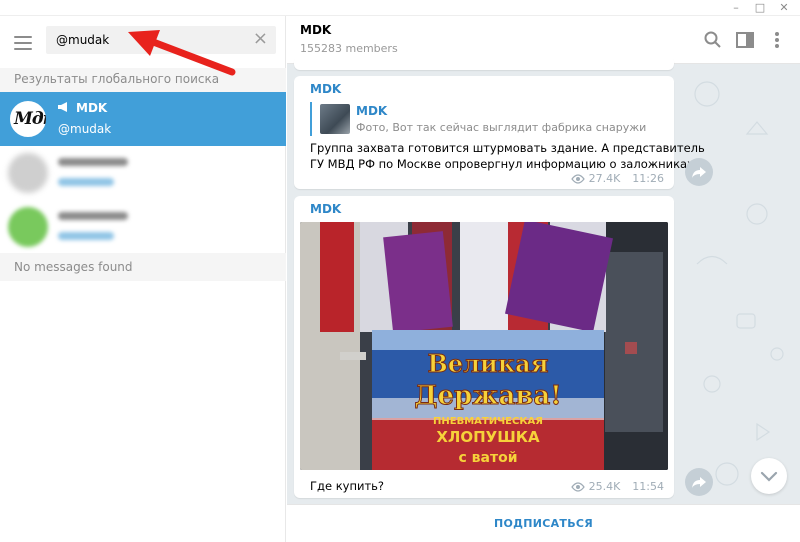 The width and height of the screenshot is (800, 542). Describe the element at coordinates (487, 396) in the screenshot. I see `photo-title-line2: Держава!` at that location.